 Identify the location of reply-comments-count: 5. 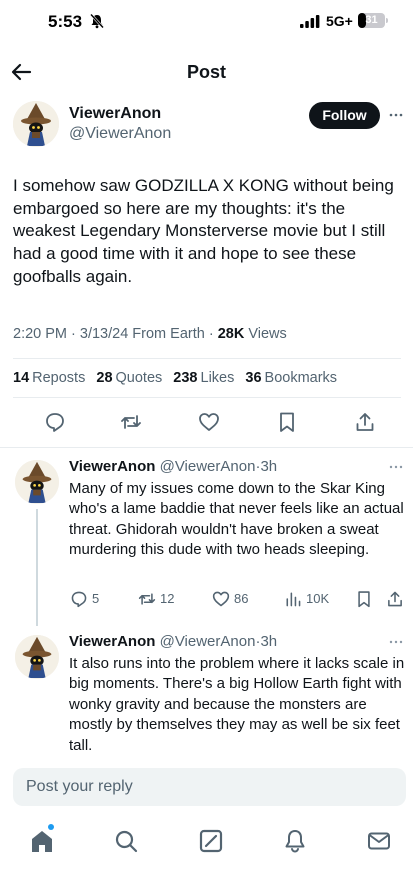
(96, 598).